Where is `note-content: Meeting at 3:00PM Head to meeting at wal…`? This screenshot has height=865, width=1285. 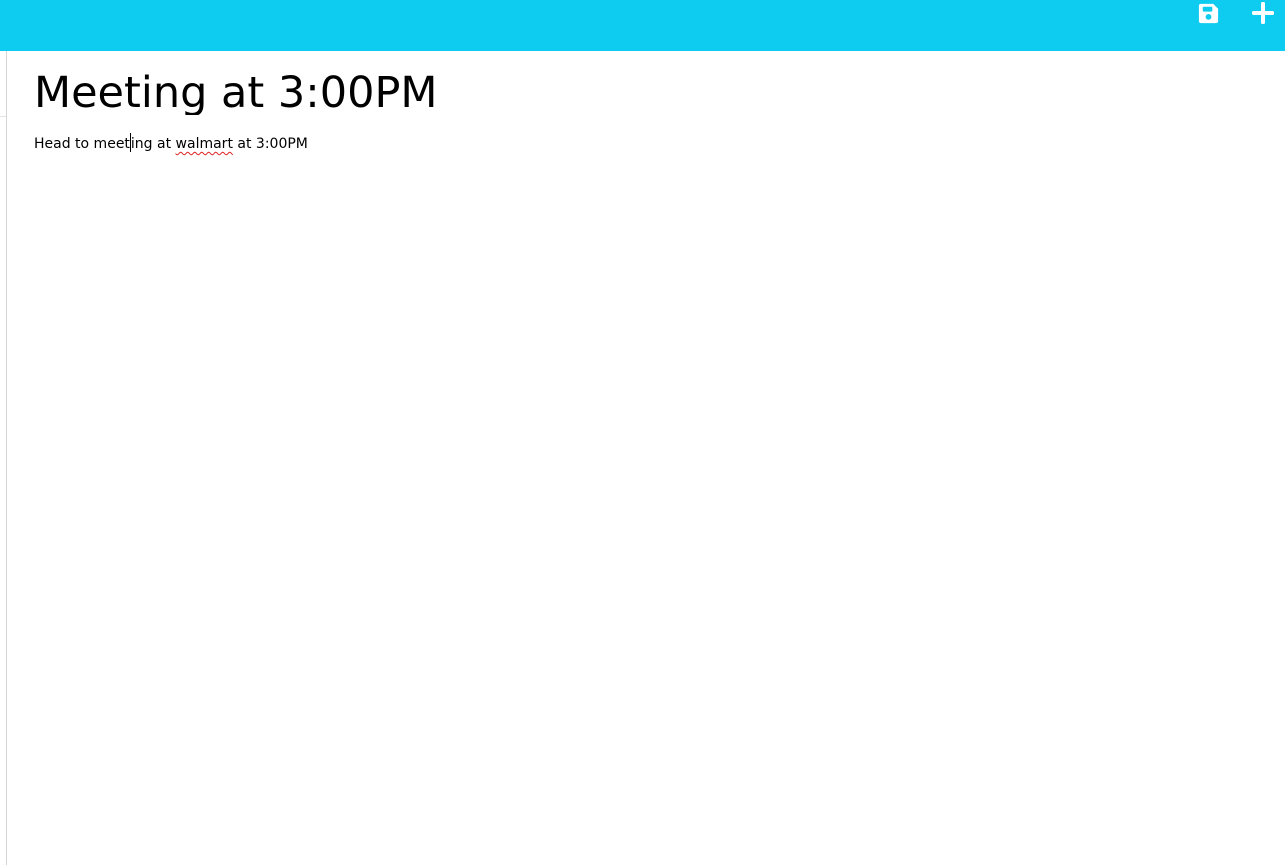 note-content: Meeting at 3:00PM Head to meeting at wal… is located at coordinates (649, 102).